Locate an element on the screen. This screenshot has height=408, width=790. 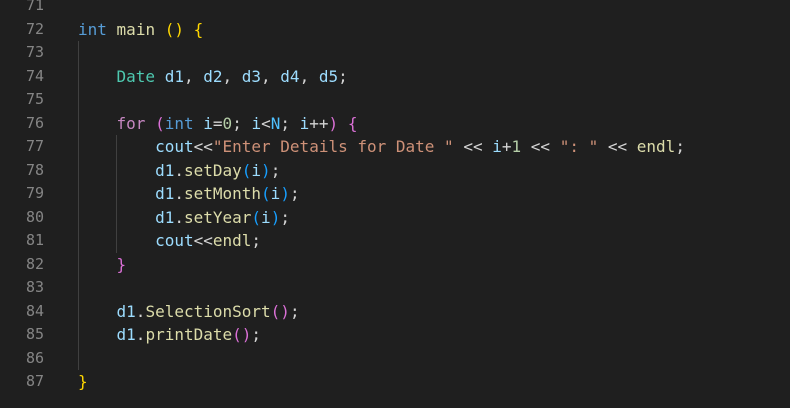
code-line: 80 d1.setYear(i); is located at coordinates (395, 218).